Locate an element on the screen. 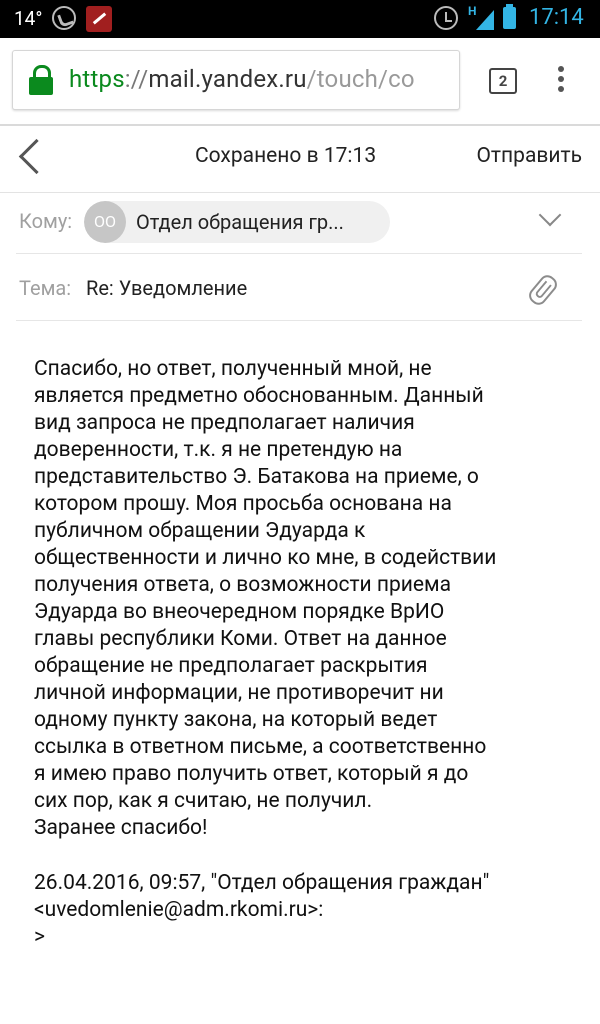 Image resolution: width=600 pixels, height=1024 pixels. subject-label: Тема: is located at coordinates (45, 288).